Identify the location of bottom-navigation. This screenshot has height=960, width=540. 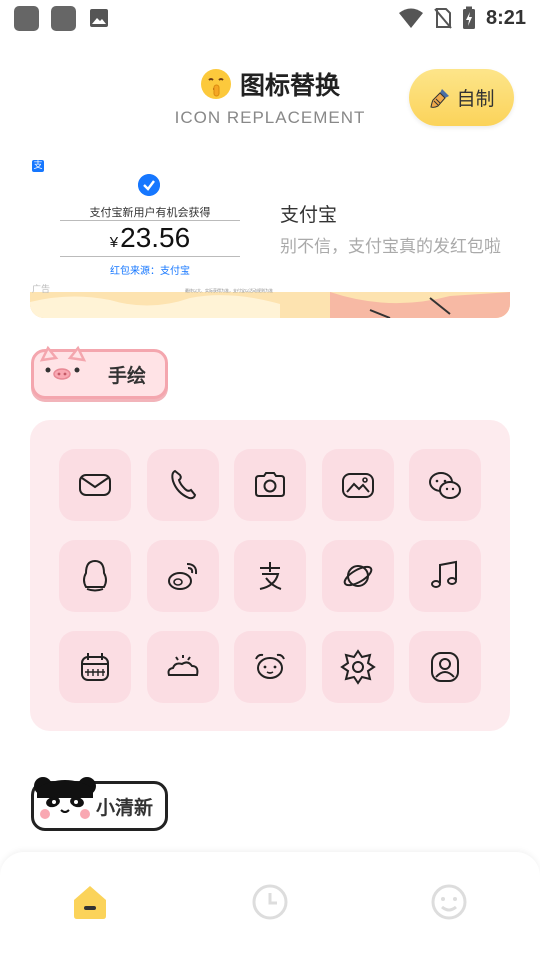
(270, 906).